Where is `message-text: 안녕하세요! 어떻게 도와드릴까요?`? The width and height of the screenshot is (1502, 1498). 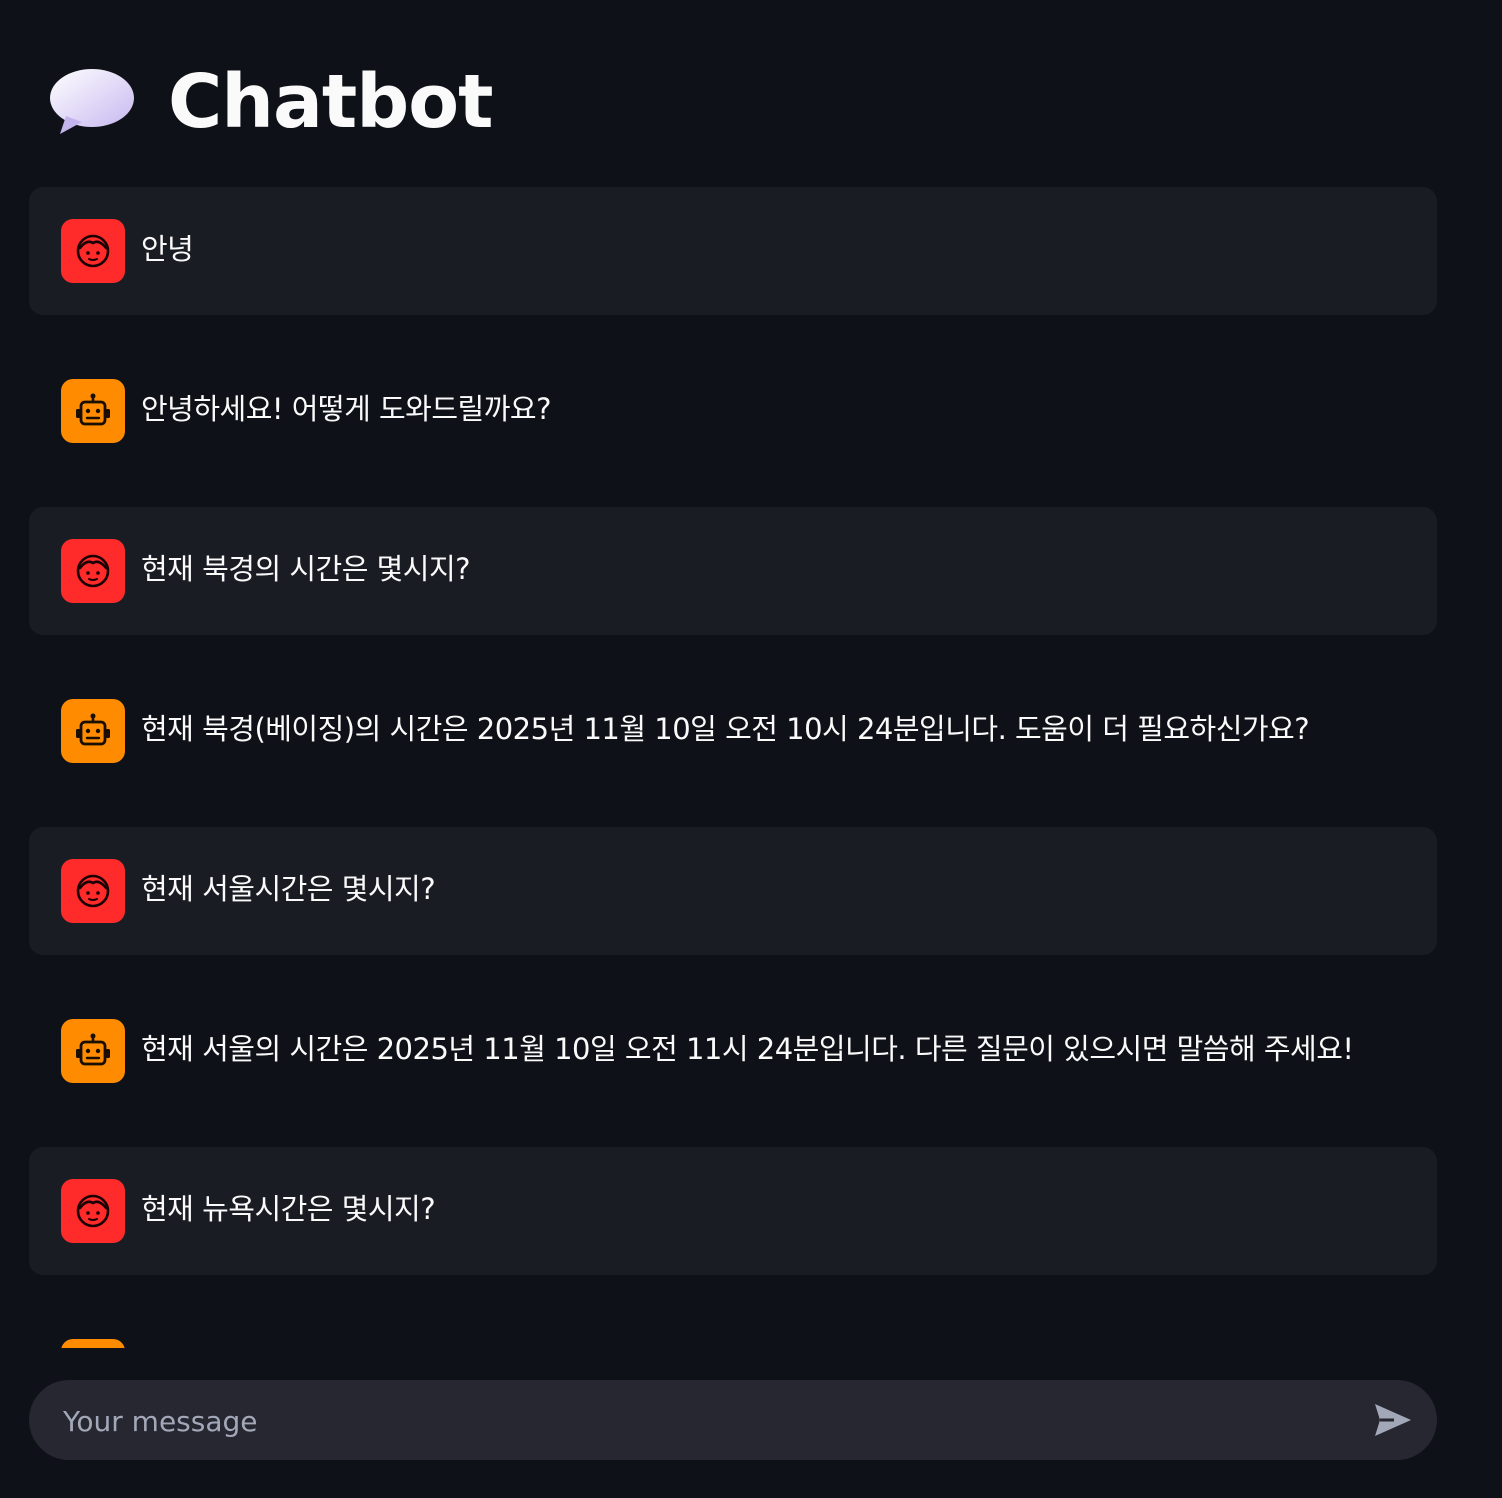
message-text: 안녕하세요! 어떻게 도와드릴까요? is located at coordinates (346, 409).